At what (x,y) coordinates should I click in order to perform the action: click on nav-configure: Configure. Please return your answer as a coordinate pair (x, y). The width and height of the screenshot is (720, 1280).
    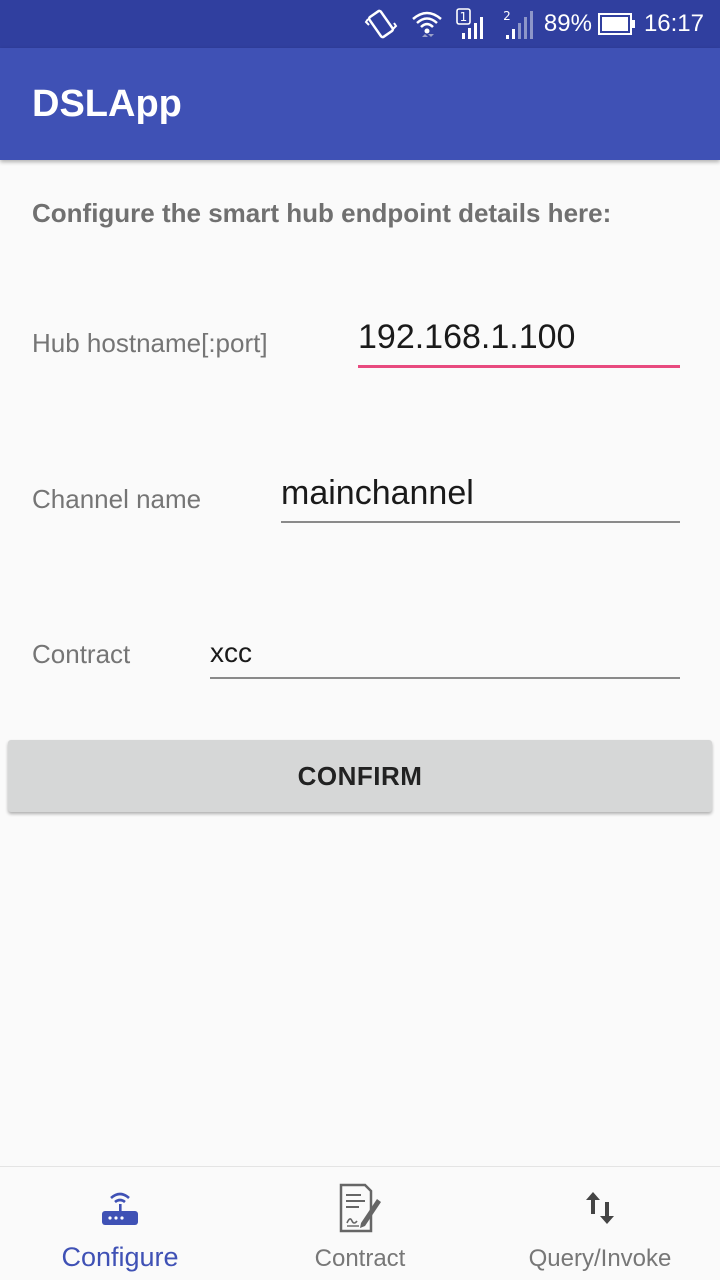
    Looking at the image, I should click on (120, 1223).